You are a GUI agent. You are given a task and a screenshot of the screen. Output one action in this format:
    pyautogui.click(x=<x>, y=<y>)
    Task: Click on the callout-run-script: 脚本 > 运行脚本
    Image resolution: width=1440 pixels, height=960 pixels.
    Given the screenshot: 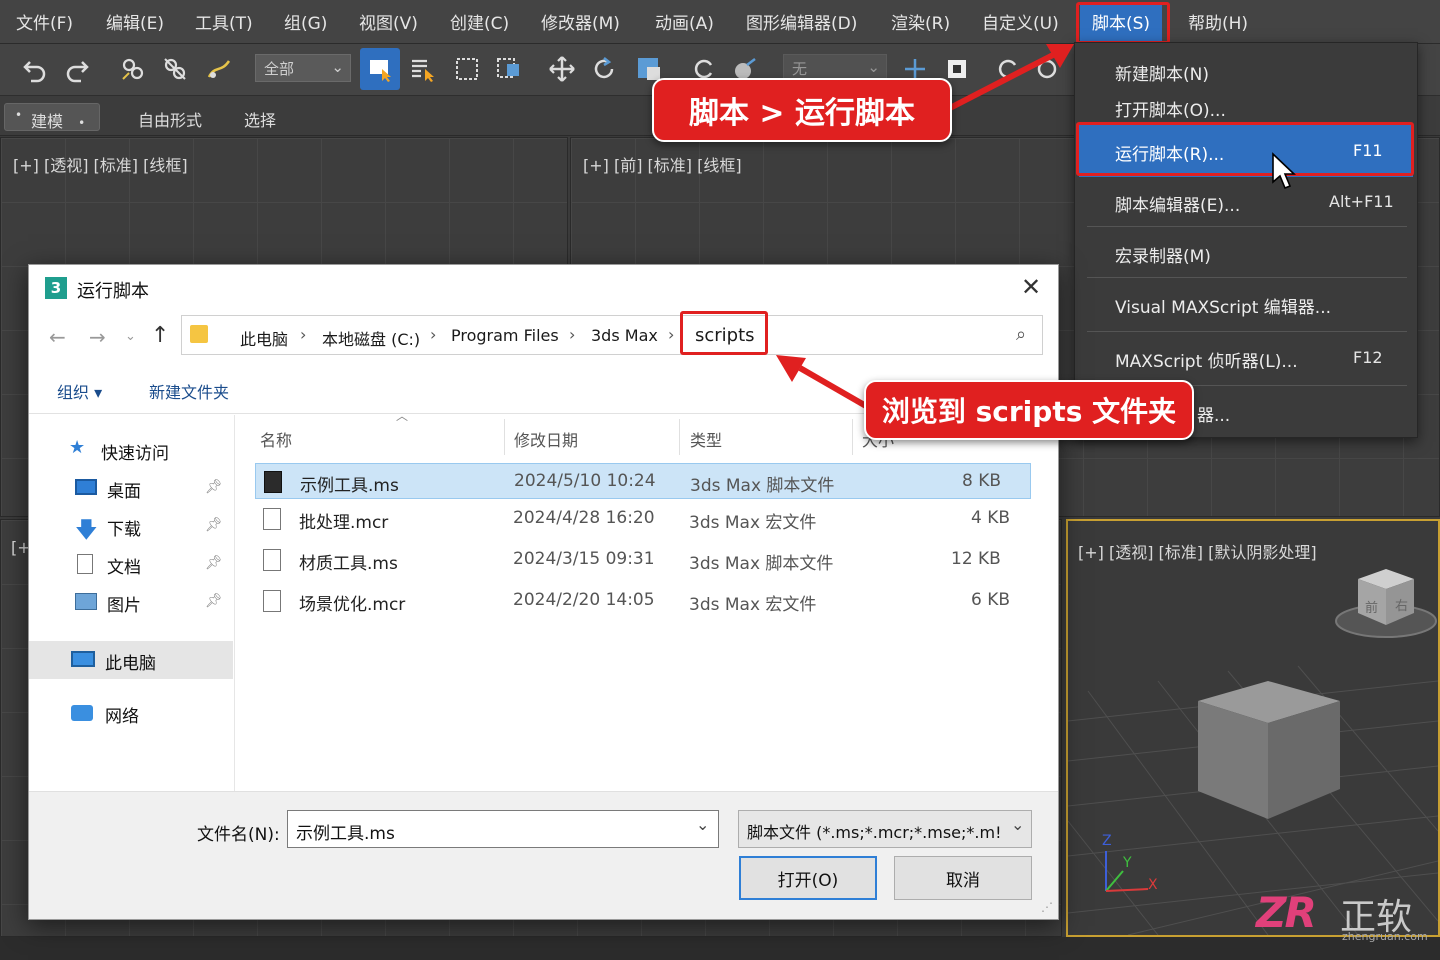 What is the action you would take?
    pyautogui.click(x=802, y=110)
    